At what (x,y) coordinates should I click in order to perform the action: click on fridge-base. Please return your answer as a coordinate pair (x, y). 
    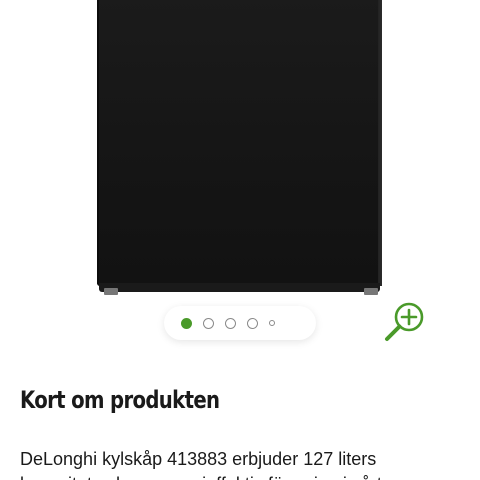
    Looking at the image, I should click on (239, 287).